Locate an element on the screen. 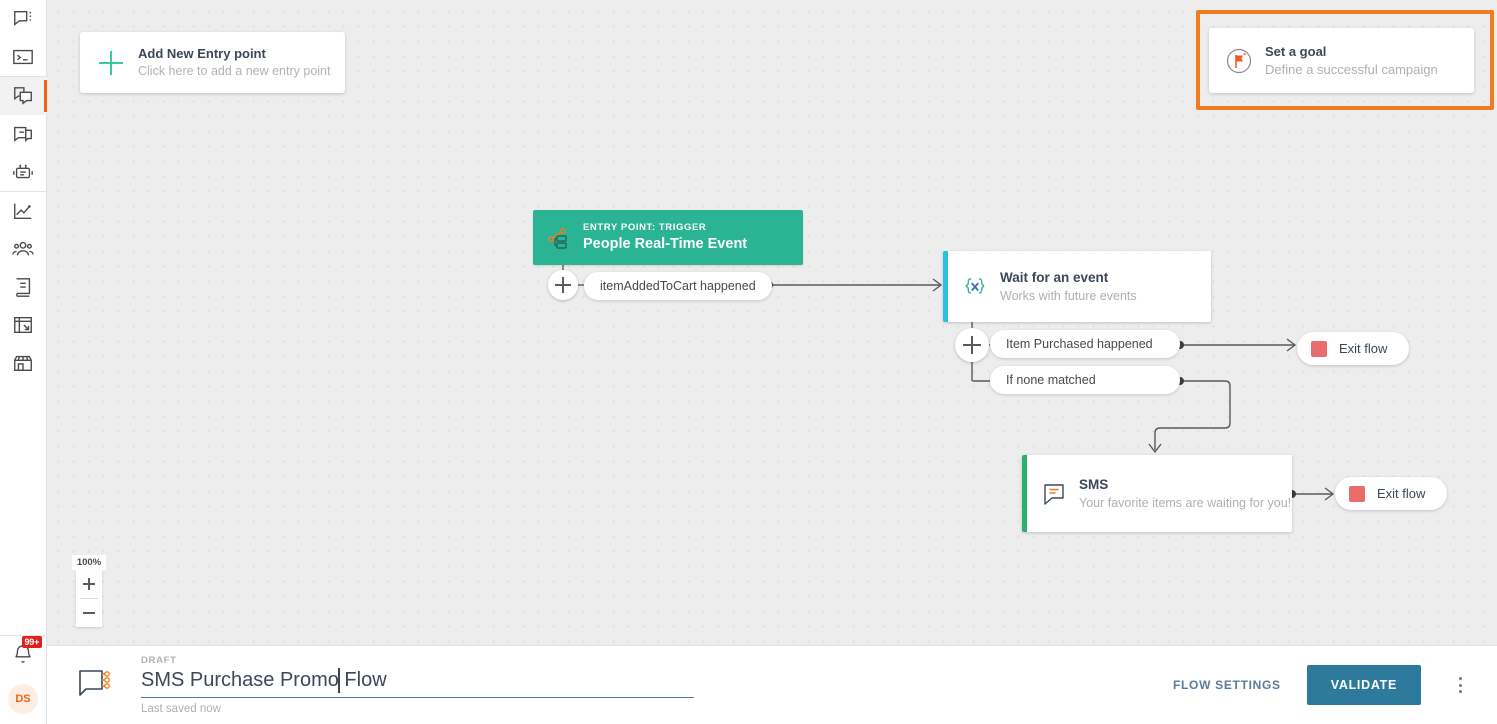  book-icon is located at coordinates (23, 287).